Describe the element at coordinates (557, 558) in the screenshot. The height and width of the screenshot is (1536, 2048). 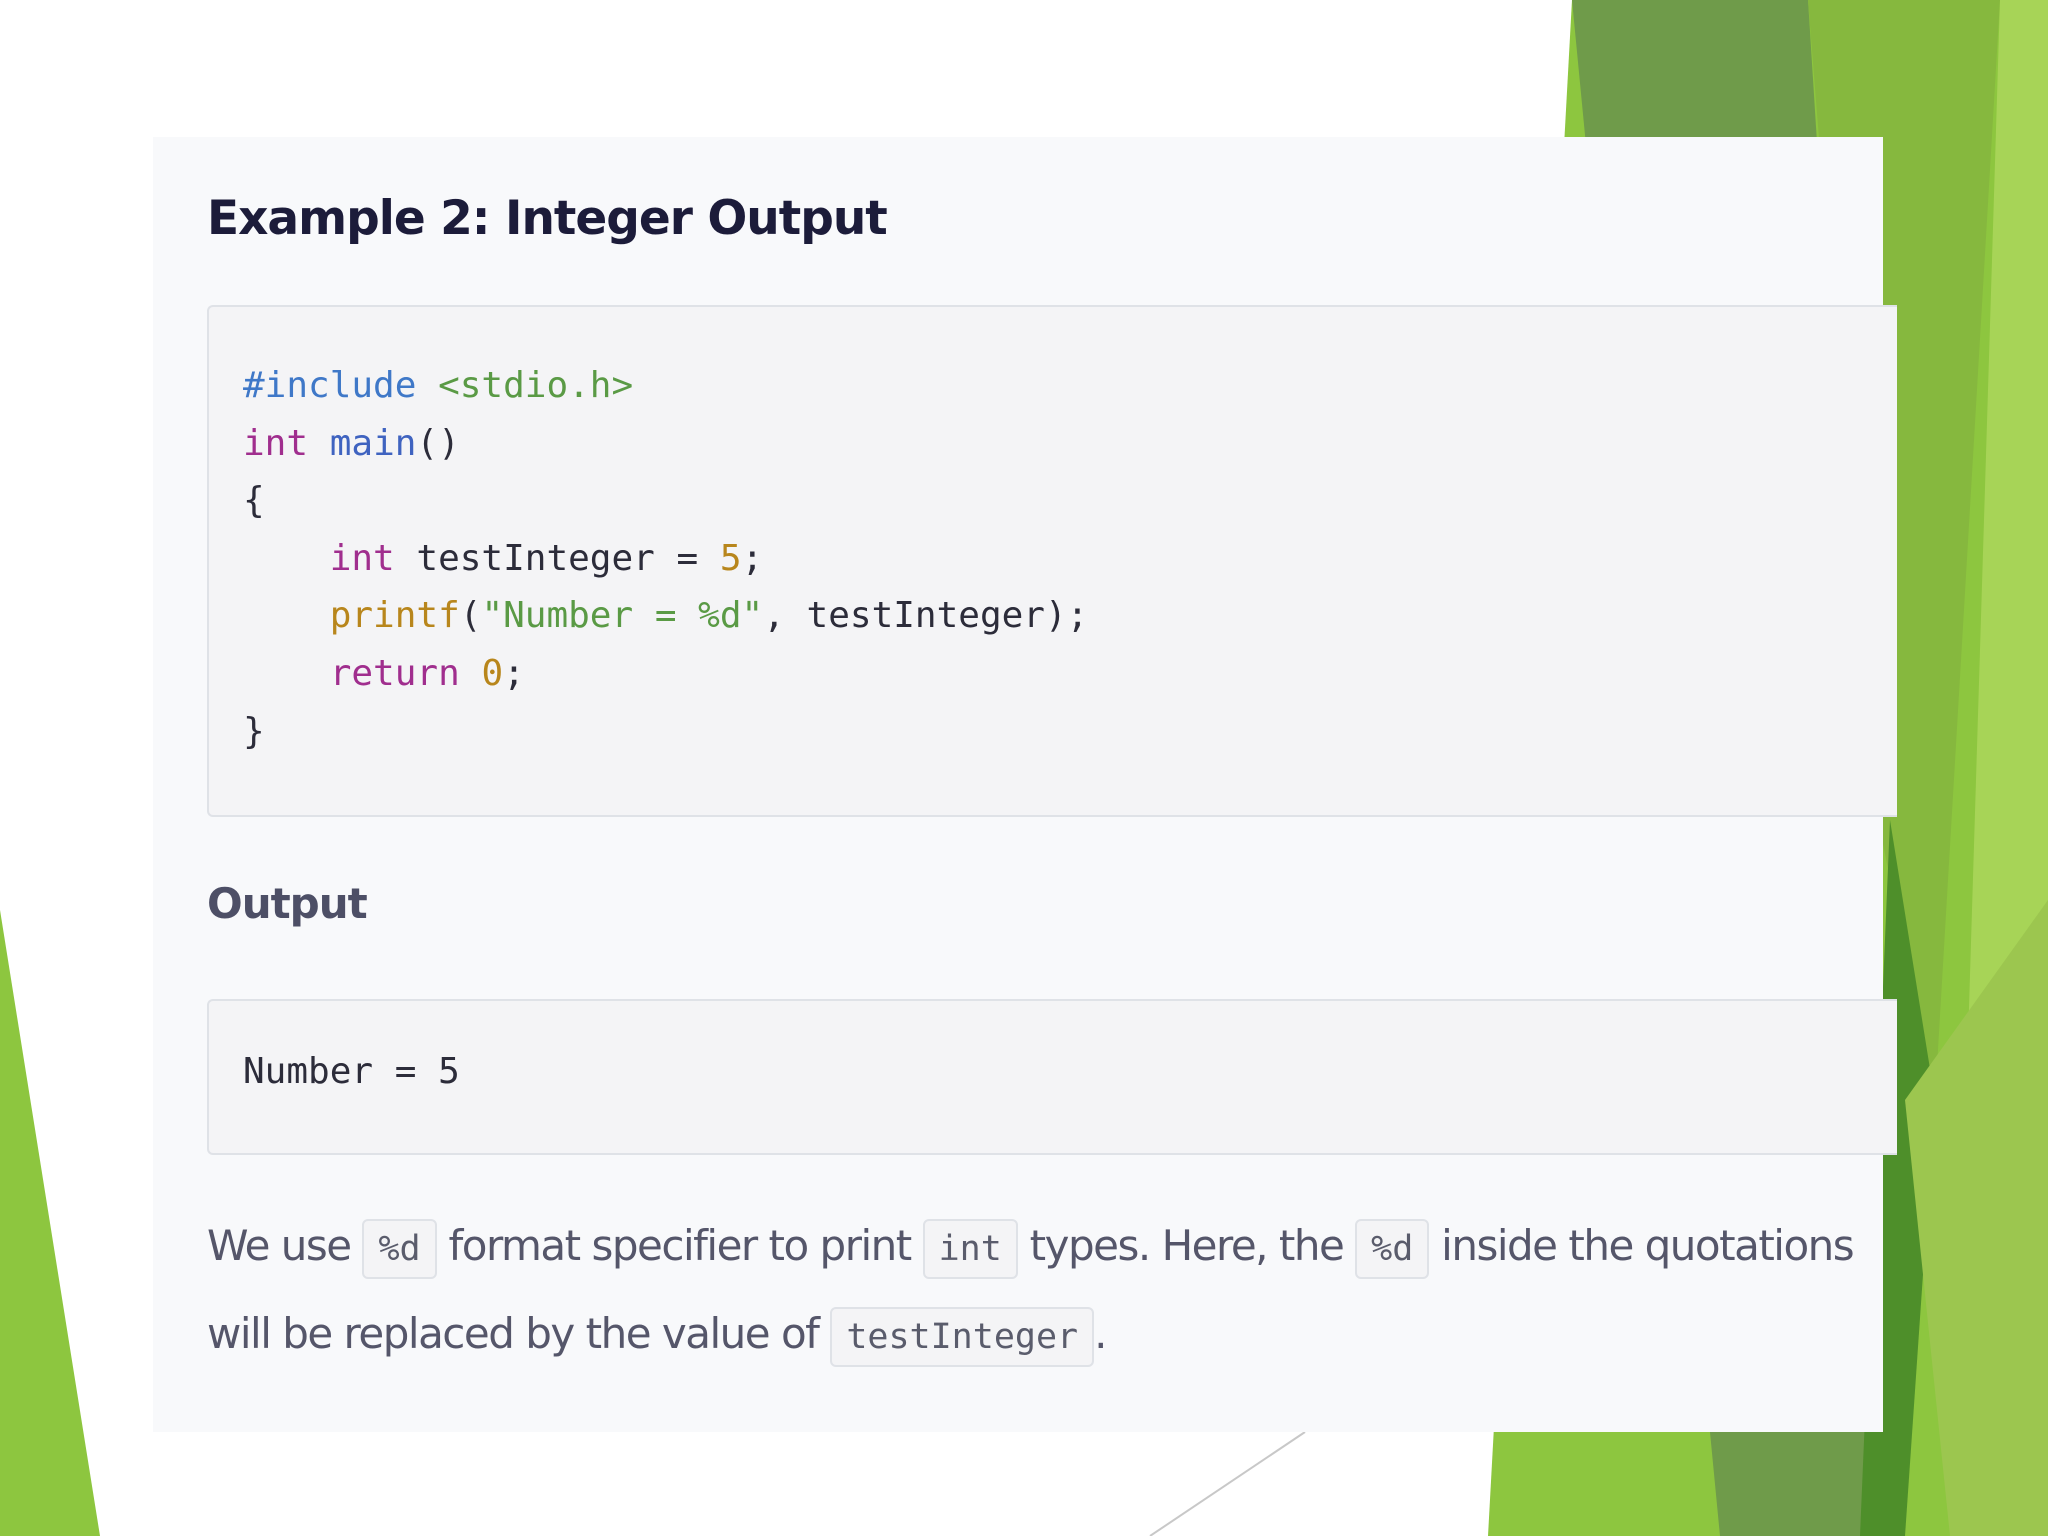
I see `code-token: testInteger =` at that location.